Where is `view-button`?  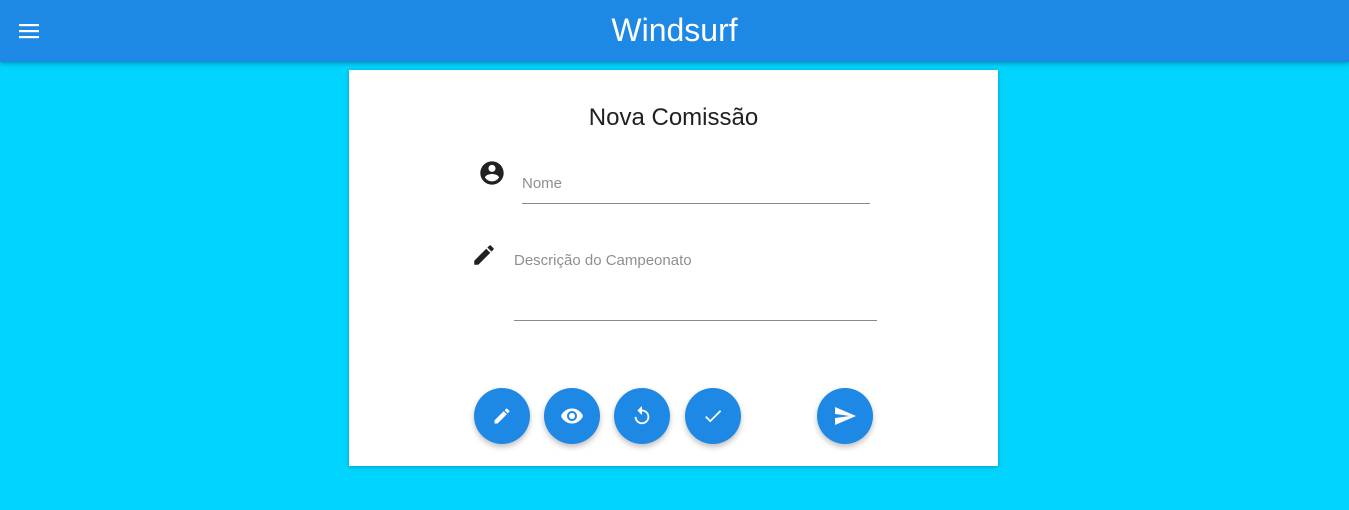 view-button is located at coordinates (572, 416).